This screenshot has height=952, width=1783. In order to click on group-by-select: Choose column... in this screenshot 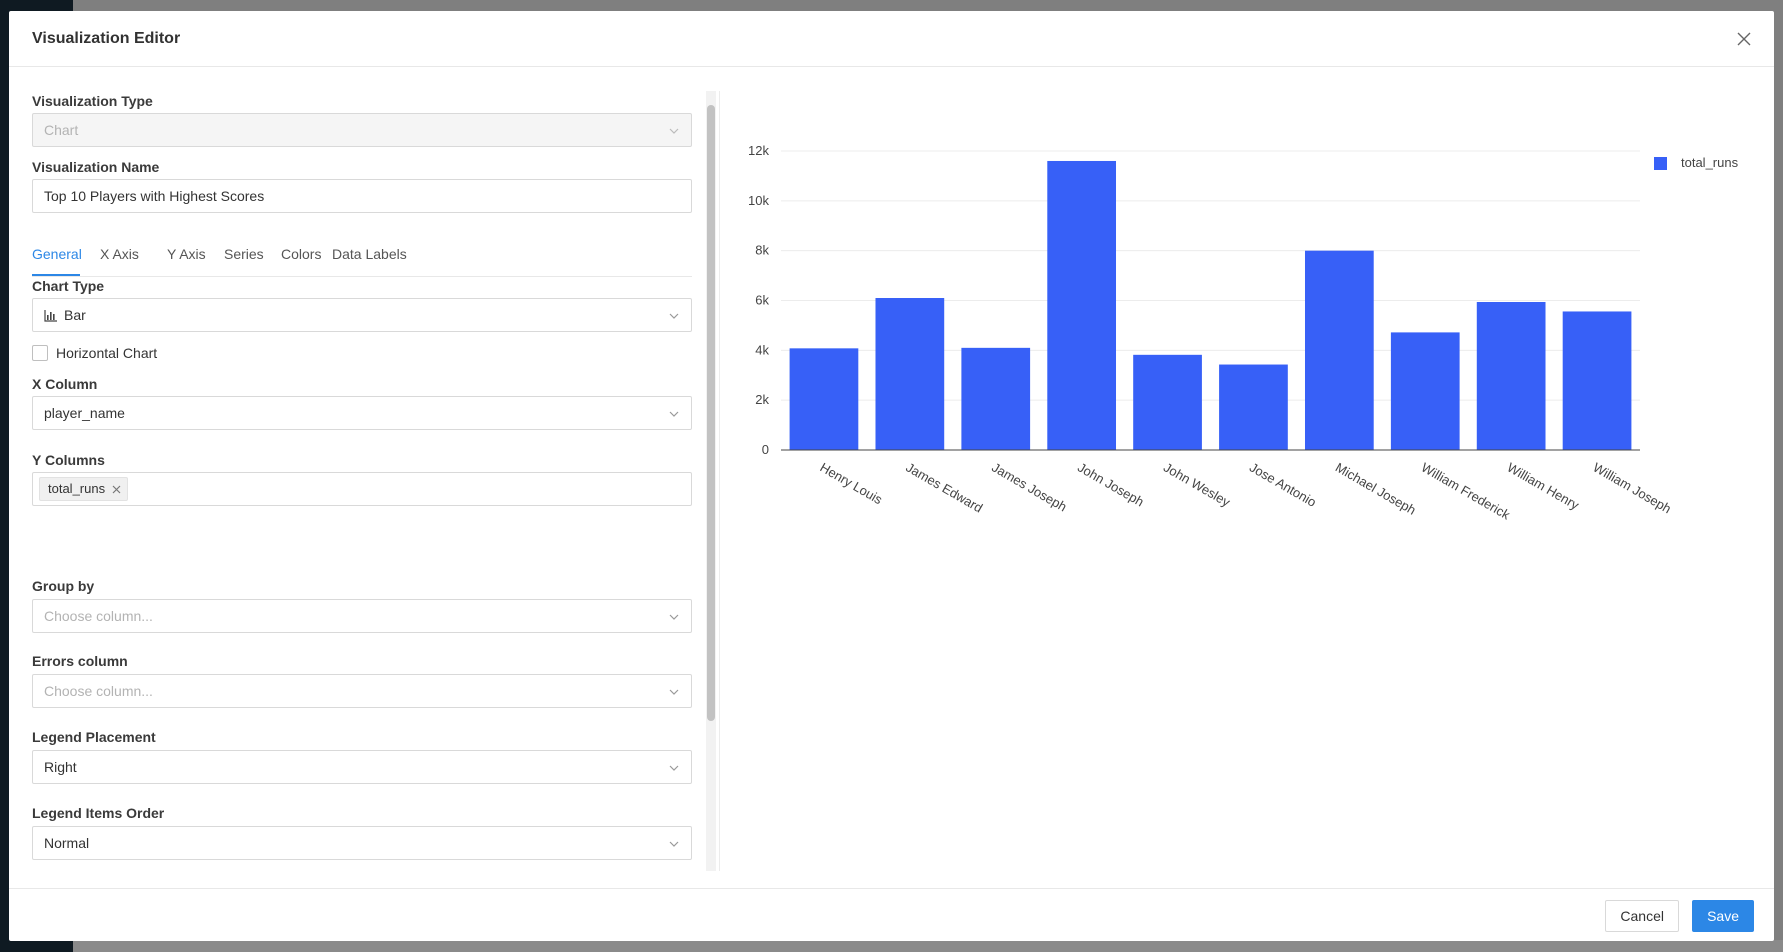, I will do `click(362, 616)`.